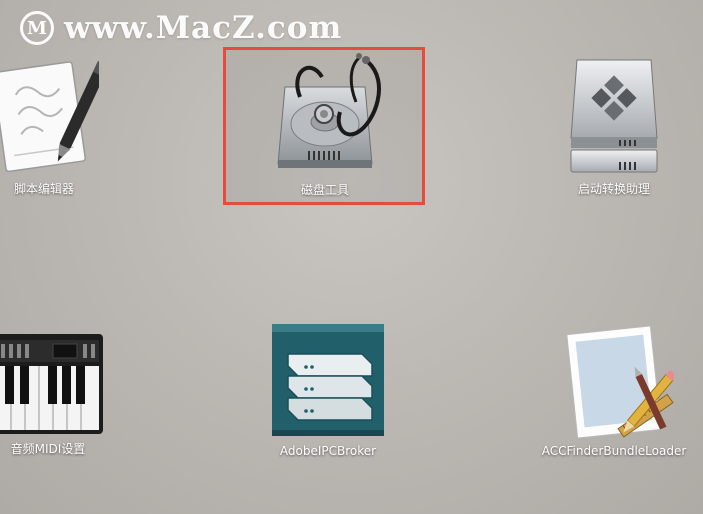 The width and height of the screenshot is (703, 514). What do you see at coordinates (329, 110) in the screenshot?
I see `disk-utility-icon` at bounding box center [329, 110].